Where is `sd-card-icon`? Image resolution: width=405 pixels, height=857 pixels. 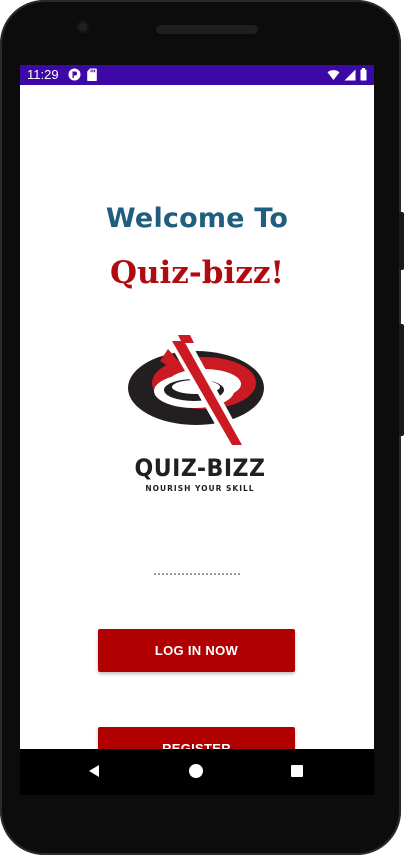 sd-card-icon is located at coordinates (92, 77).